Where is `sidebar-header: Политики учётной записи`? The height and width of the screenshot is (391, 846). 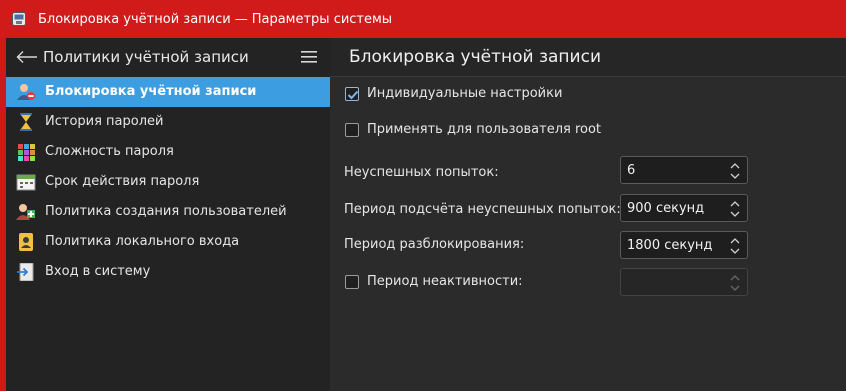
sidebar-header: Политики учётной записи is located at coordinates (168, 57).